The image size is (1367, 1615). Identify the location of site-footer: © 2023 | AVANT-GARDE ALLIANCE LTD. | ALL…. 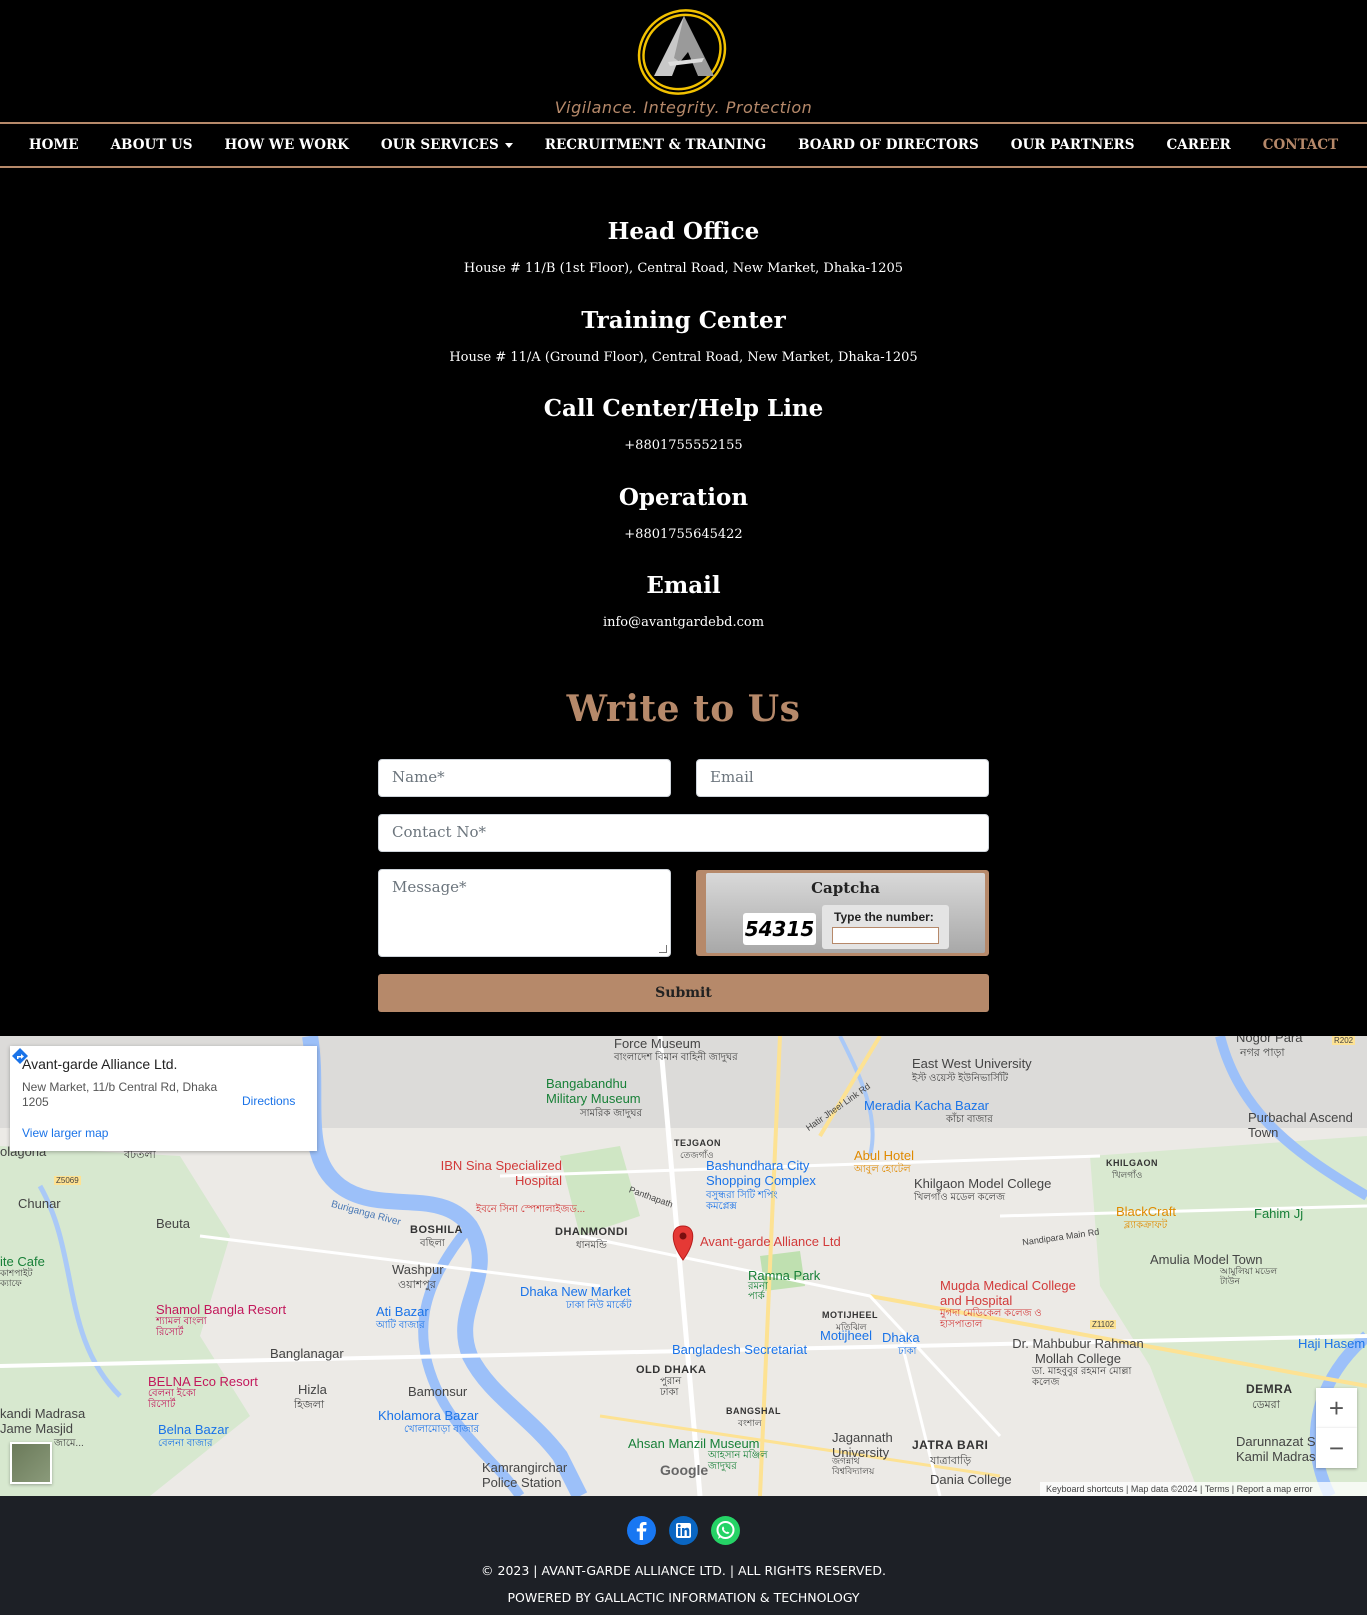
(683, 1555).